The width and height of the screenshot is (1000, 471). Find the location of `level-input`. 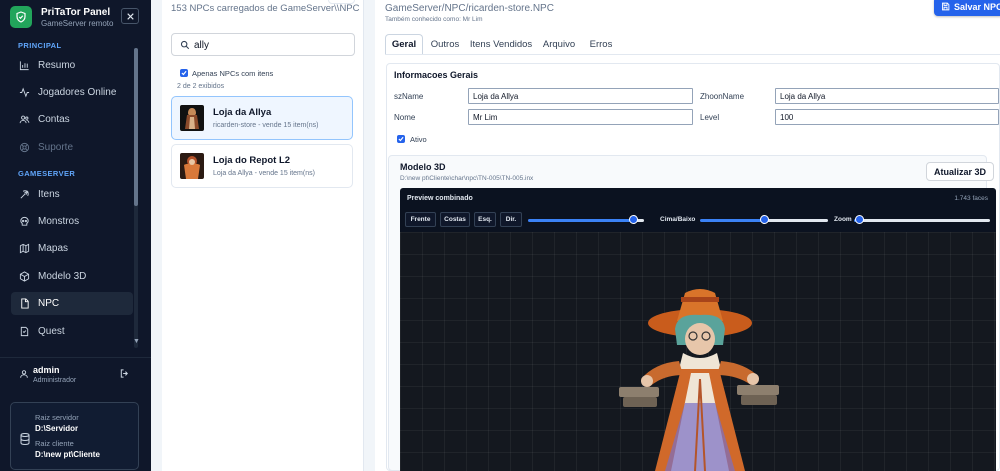

level-input is located at coordinates (887, 117).